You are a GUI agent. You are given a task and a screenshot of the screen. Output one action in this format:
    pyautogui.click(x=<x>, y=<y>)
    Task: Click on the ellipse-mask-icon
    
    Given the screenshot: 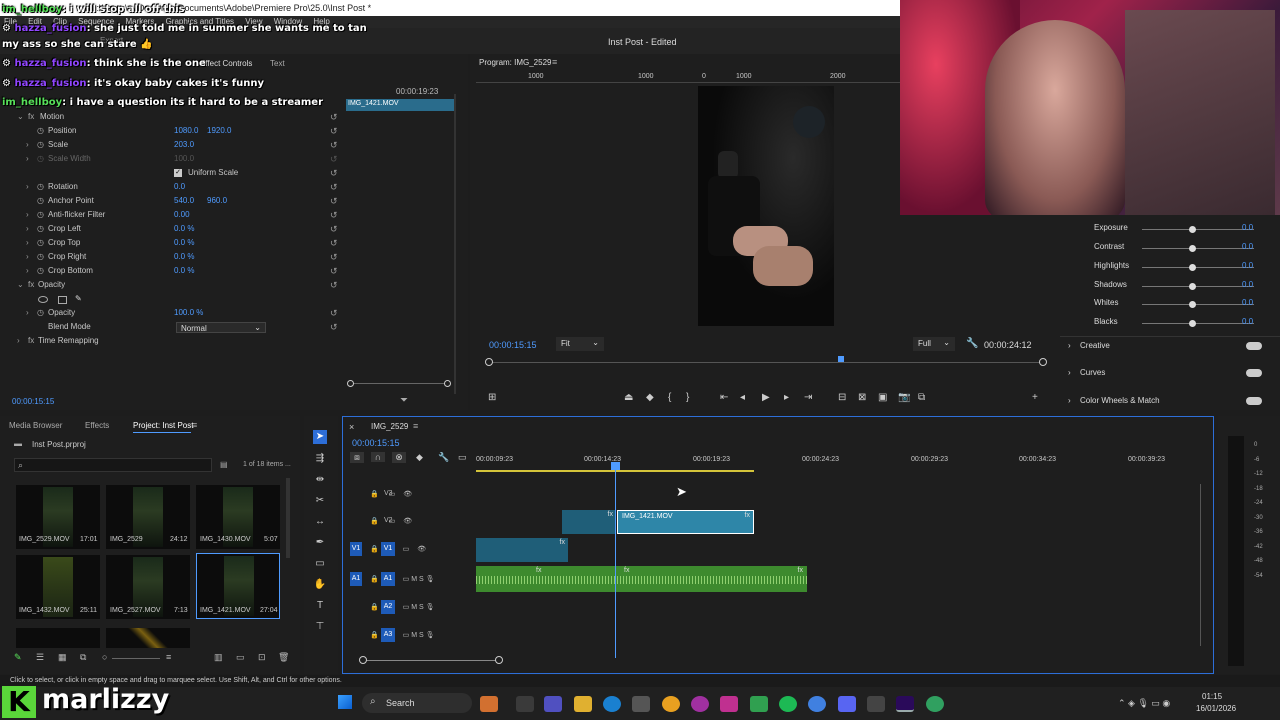 What is the action you would take?
    pyautogui.click(x=43, y=299)
    